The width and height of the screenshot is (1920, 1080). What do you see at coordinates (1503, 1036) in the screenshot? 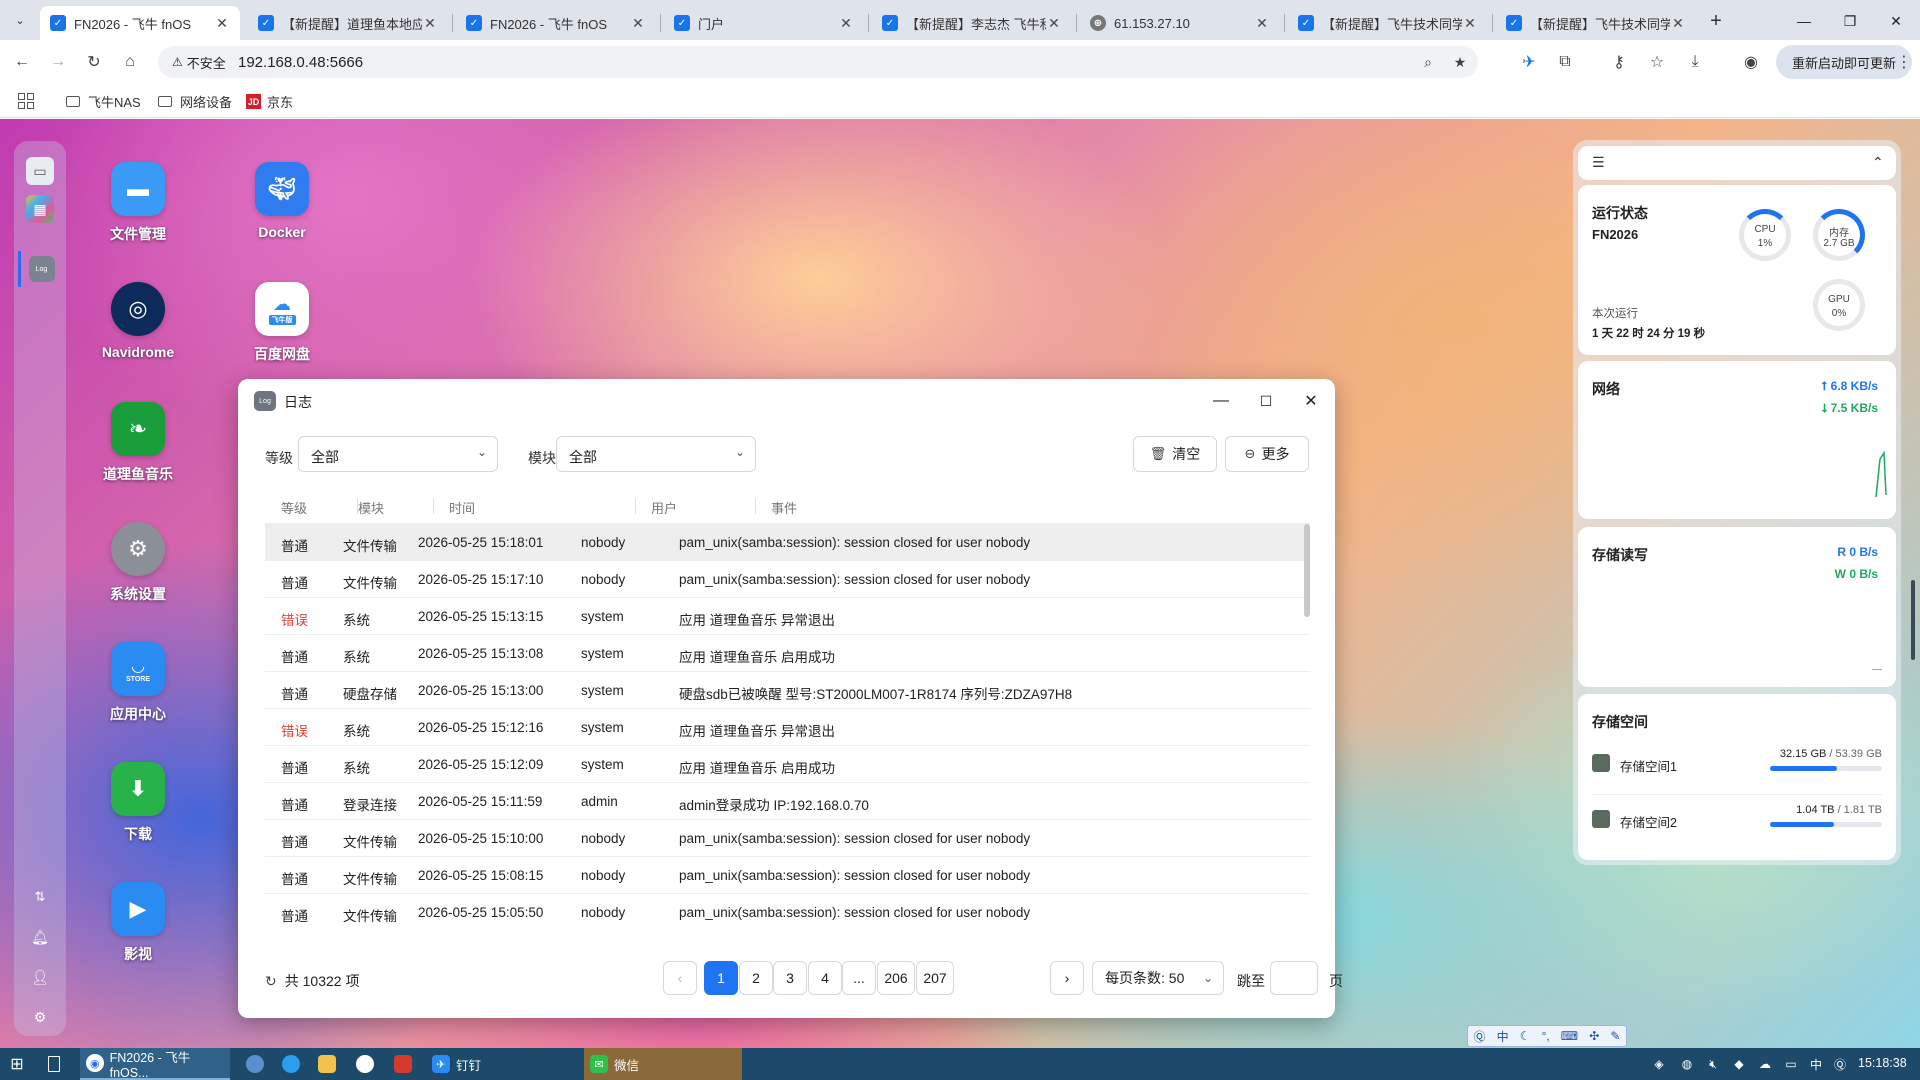
I see `ime-language: 中` at bounding box center [1503, 1036].